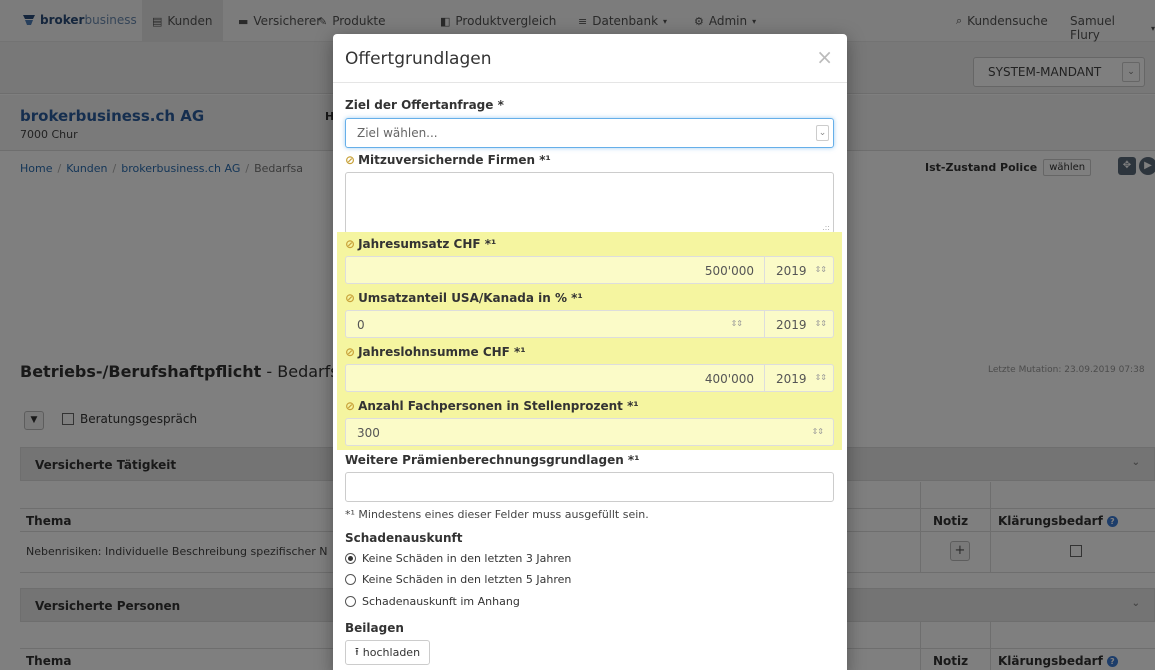 This screenshot has width=1155, height=670. I want to click on upload-button: ⭱ hochladen, so click(387, 652).